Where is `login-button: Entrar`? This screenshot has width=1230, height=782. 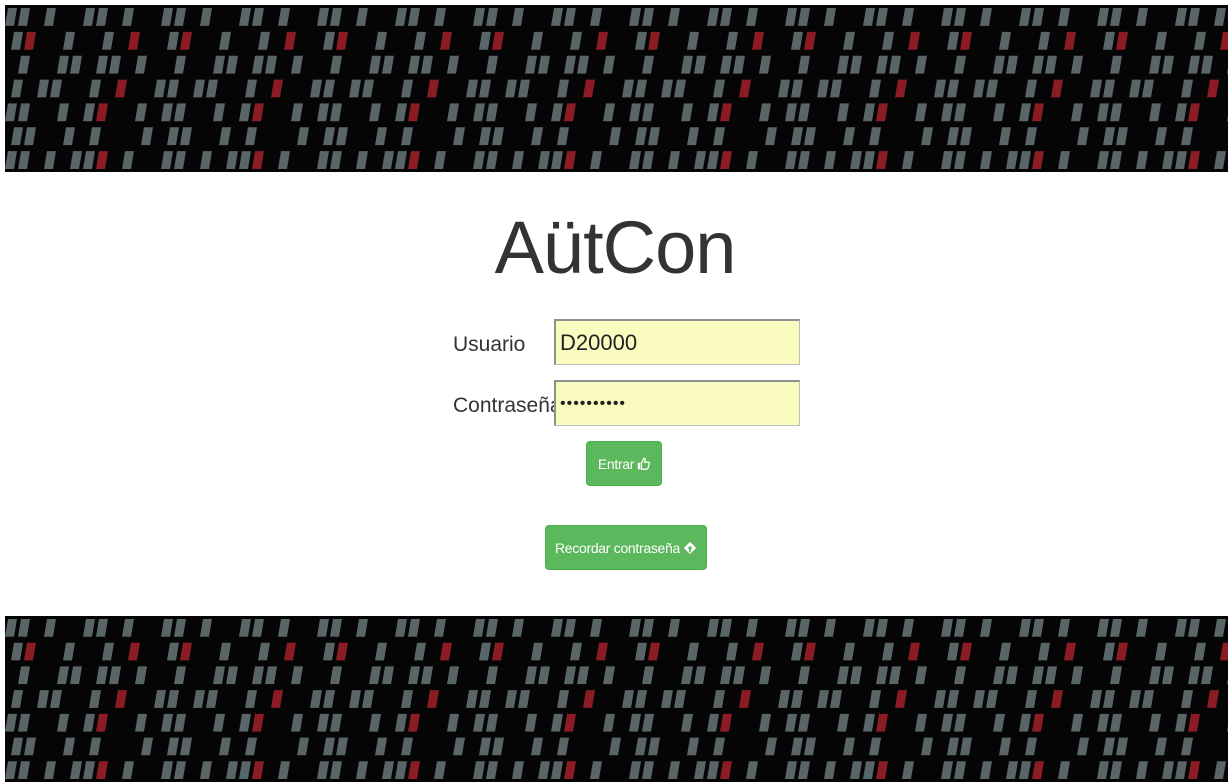
login-button: Entrar is located at coordinates (624, 463).